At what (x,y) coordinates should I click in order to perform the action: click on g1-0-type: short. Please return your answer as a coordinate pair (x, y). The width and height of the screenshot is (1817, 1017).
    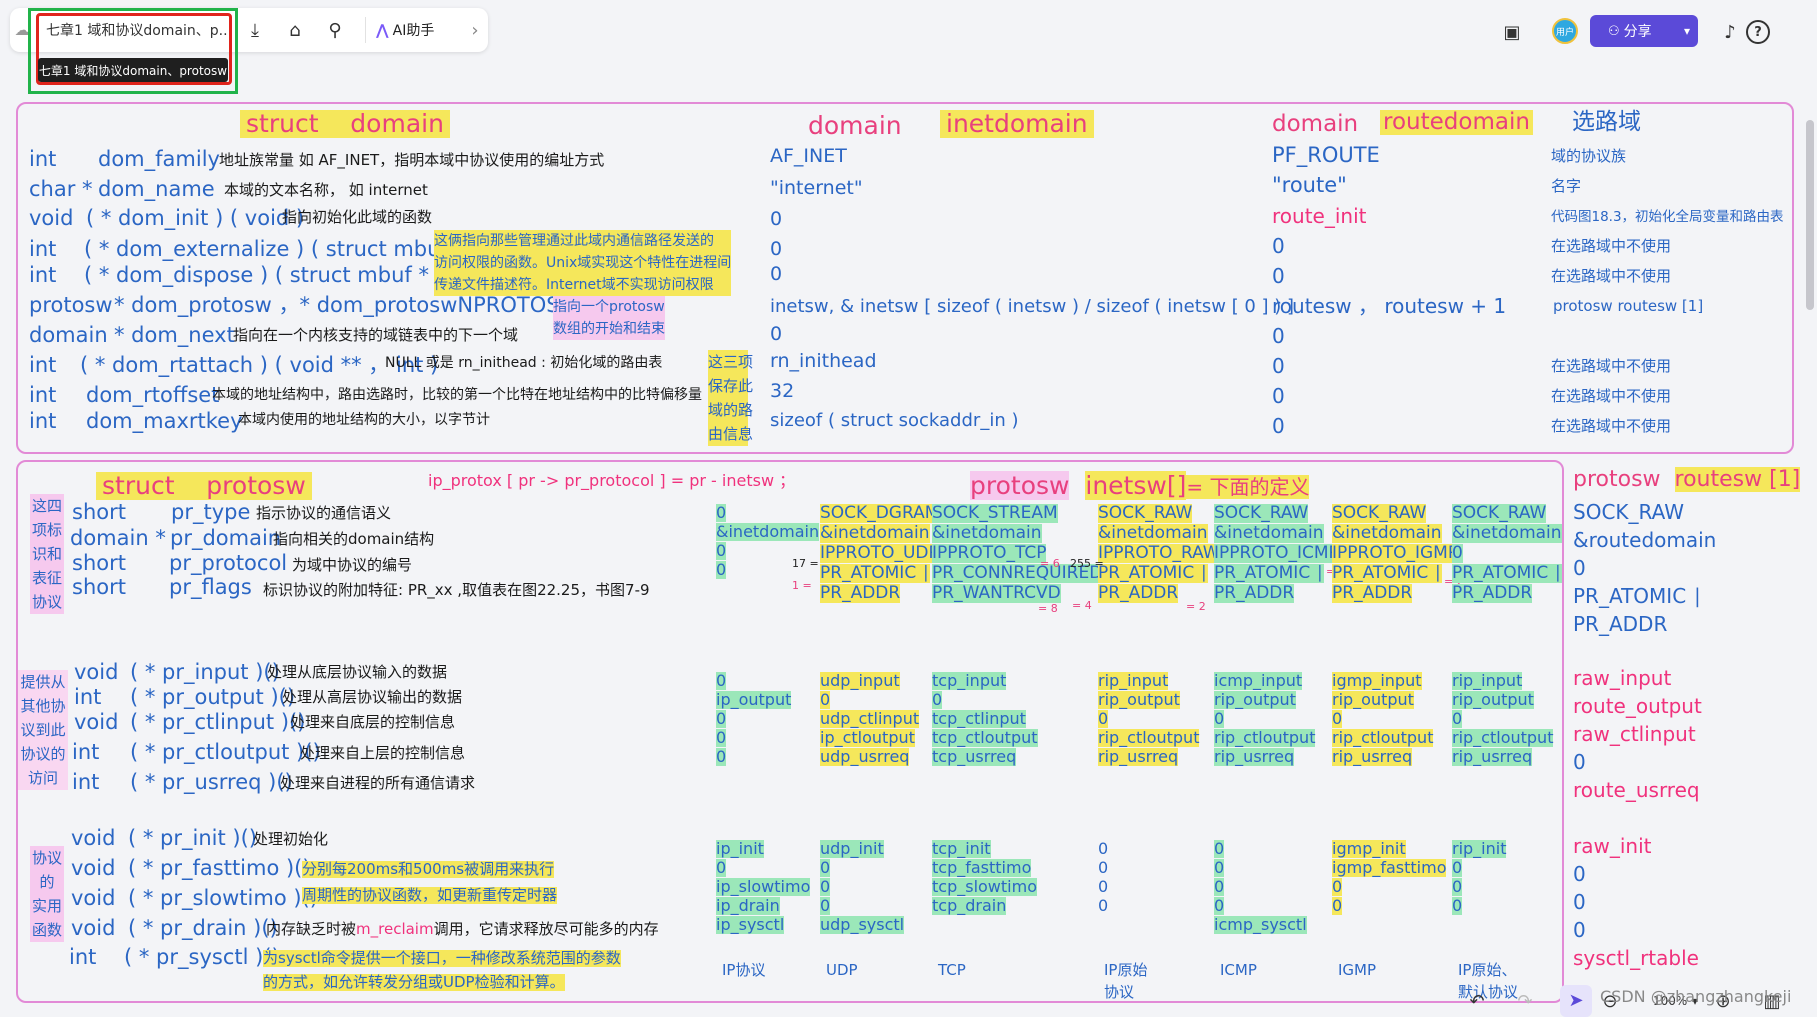
    Looking at the image, I should click on (99, 512).